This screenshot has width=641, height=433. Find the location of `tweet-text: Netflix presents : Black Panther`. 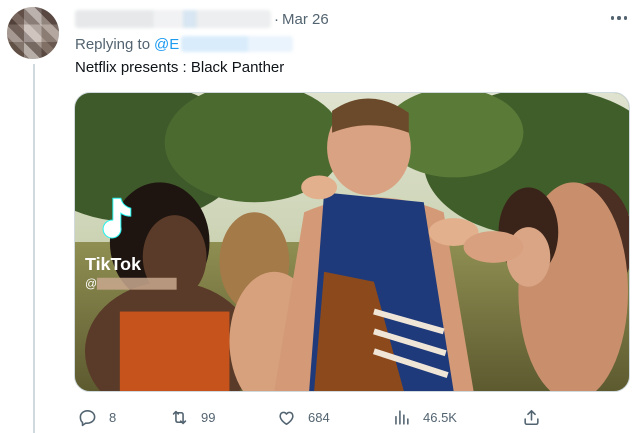

tweet-text: Netflix presents : Black Panther is located at coordinates (180, 67).